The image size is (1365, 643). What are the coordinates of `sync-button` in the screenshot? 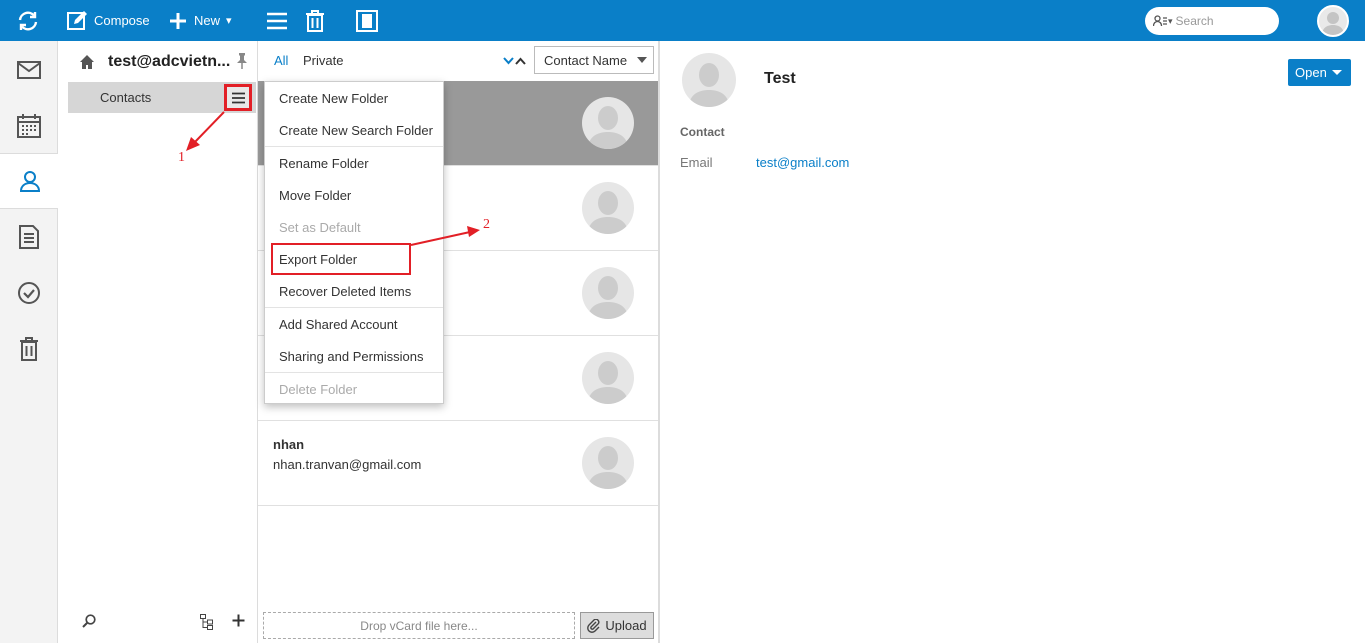 It's located at (28, 20).